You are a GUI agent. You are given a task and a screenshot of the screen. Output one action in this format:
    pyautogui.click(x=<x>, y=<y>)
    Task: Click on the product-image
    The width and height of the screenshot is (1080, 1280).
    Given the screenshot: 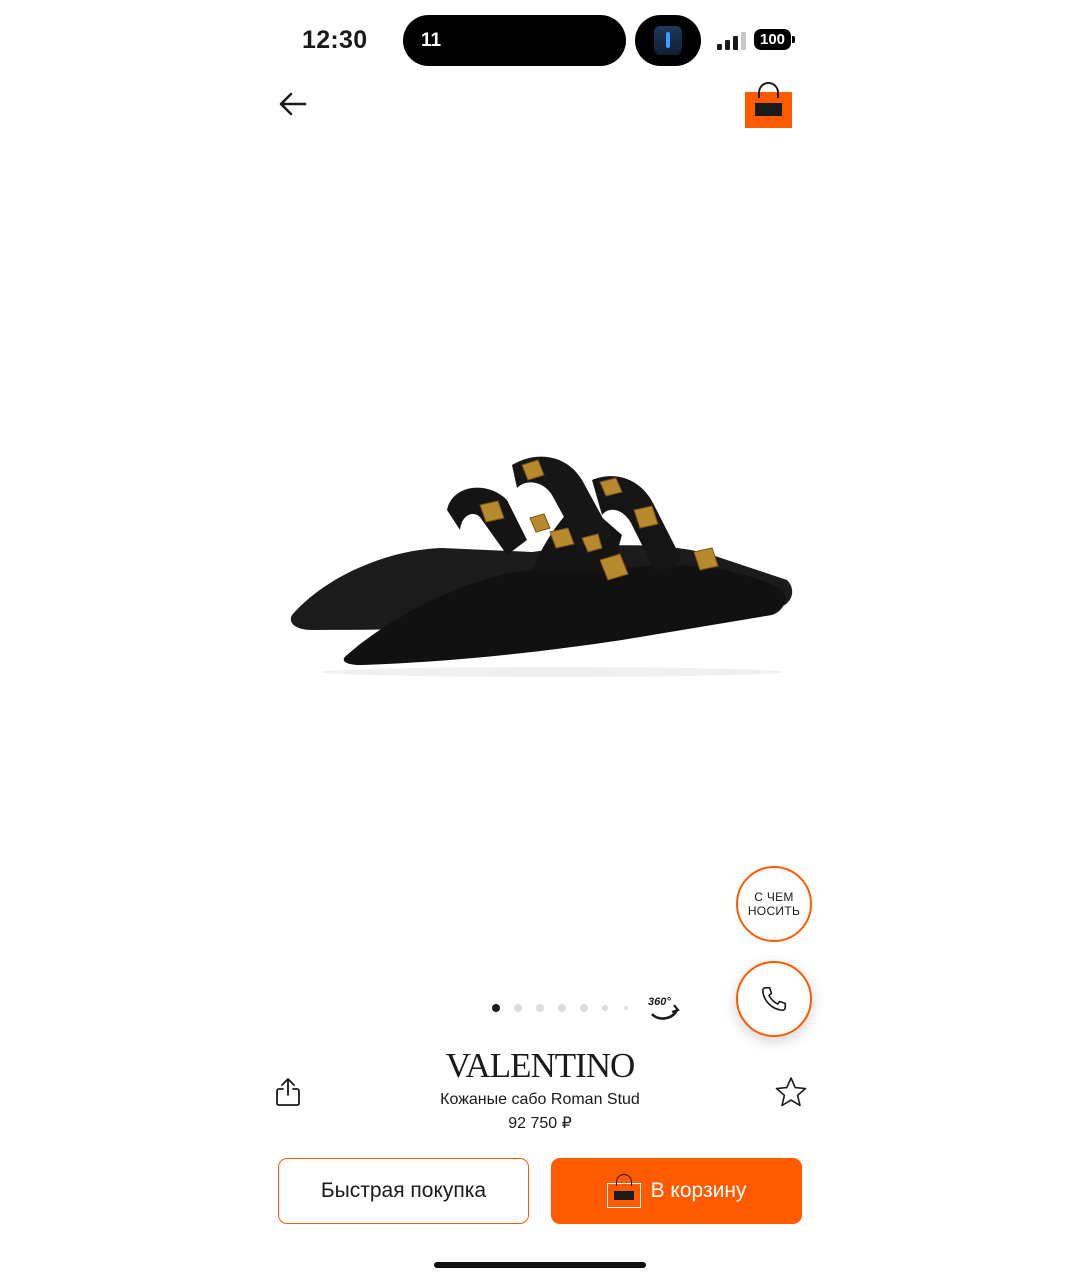 What is the action you would take?
    pyautogui.click(x=542, y=560)
    